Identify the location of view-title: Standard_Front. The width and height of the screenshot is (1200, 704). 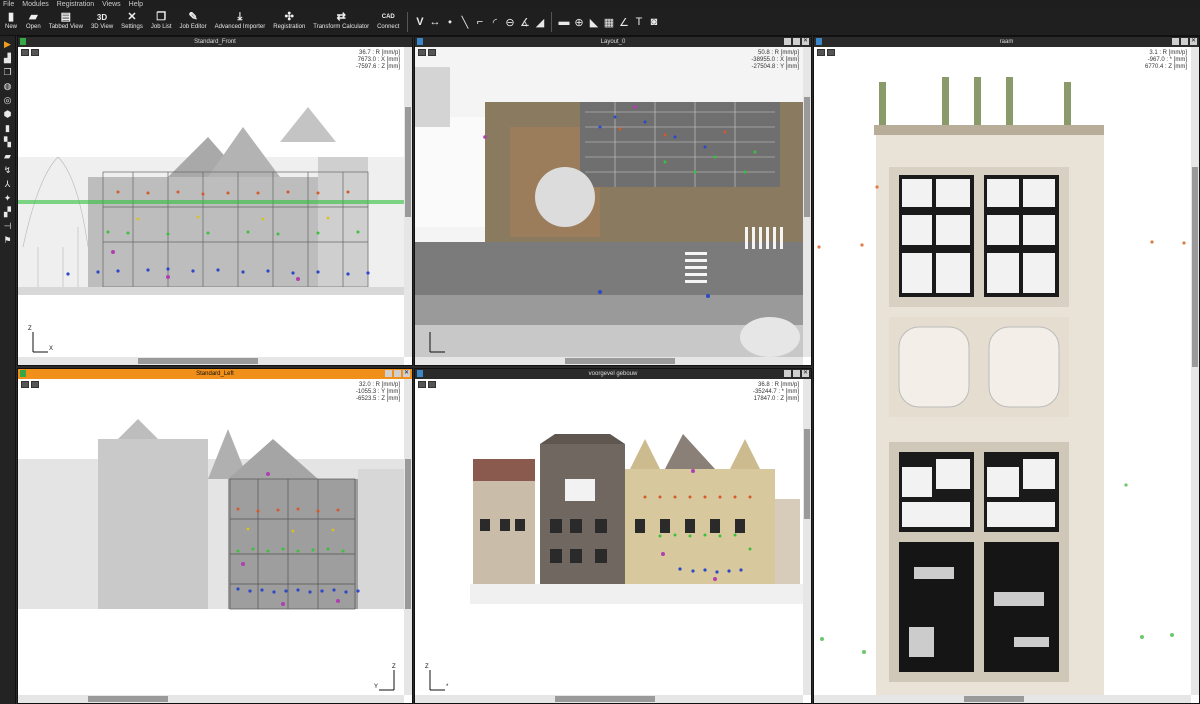
(215, 42).